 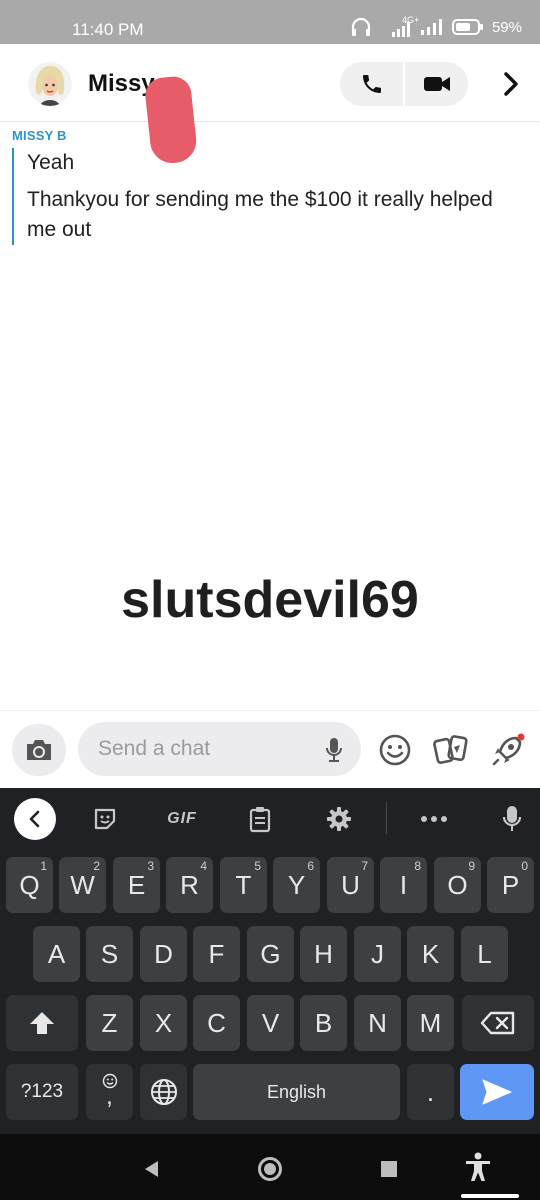 What do you see at coordinates (512, 819) in the screenshot?
I see `voice-input-icon` at bounding box center [512, 819].